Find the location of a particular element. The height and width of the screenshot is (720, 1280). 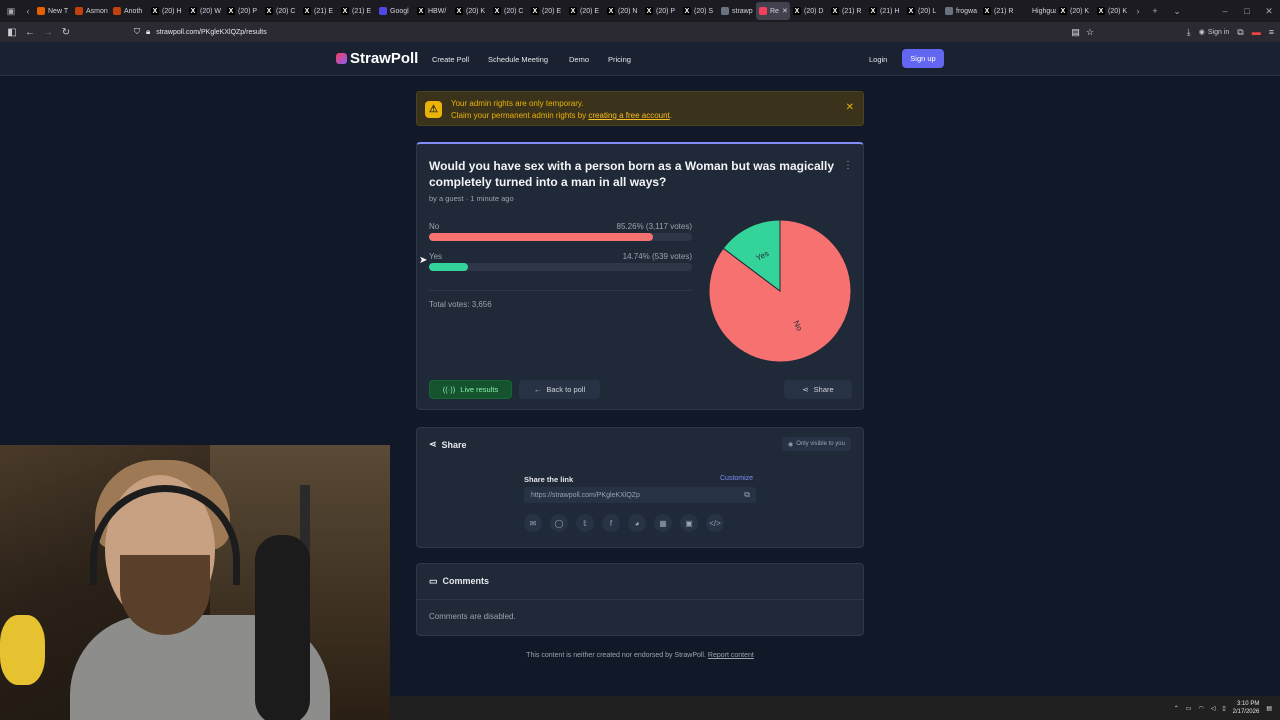

share-button: ⋖ Share is located at coordinates (818, 389).